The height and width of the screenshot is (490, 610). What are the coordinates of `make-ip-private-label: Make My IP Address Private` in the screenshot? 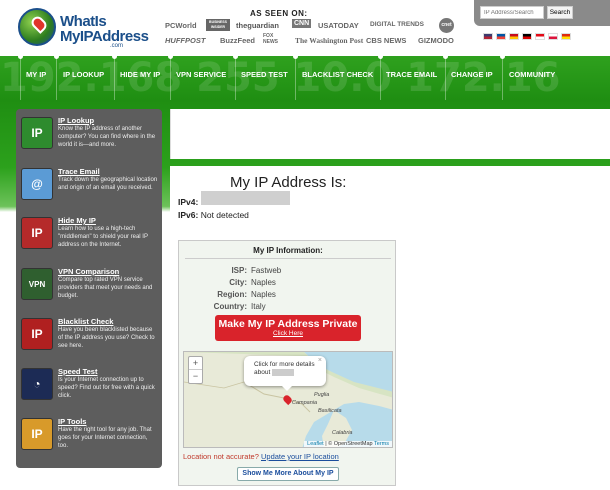 It's located at (288, 324).